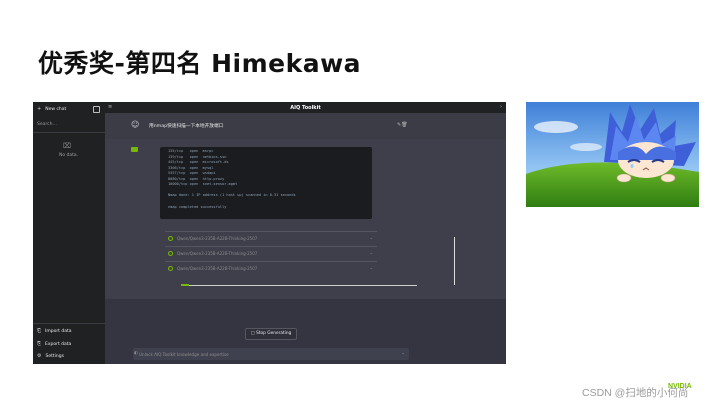 This screenshot has height=405, width=720. Describe the element at coordinates (58, 331) in the screenshot. I see `sidebar-item-label: Import data` at that location.